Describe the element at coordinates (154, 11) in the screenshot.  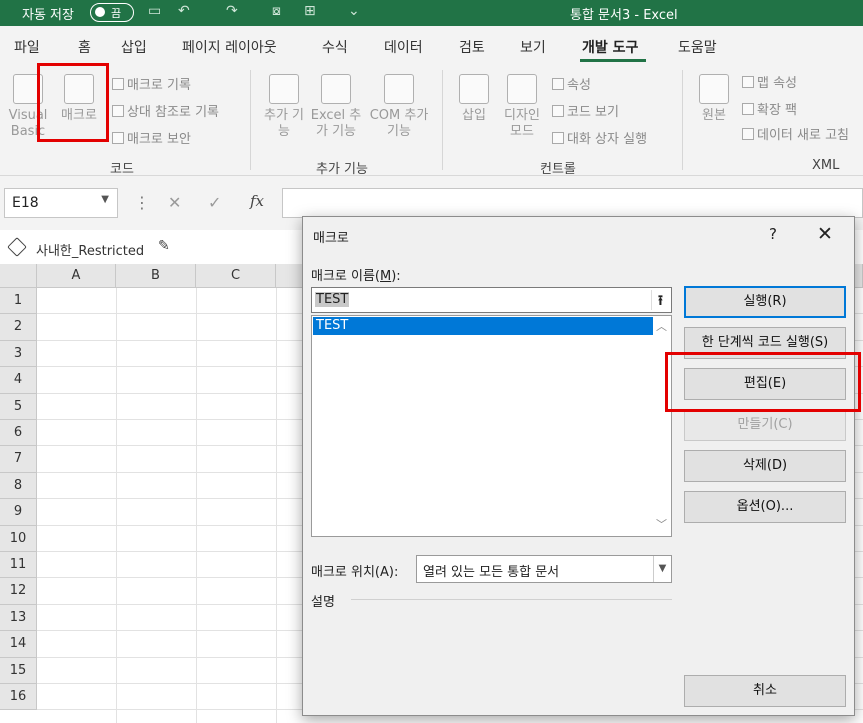
I see `save-icon: ▭` at that location.